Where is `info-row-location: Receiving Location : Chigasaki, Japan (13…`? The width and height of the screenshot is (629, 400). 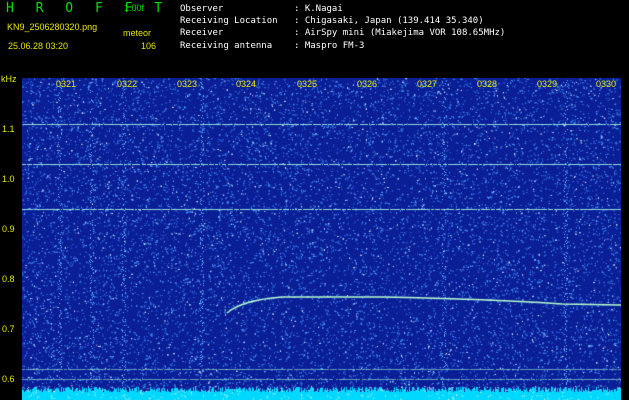 info-row-location: Receiving Location : Chigasaki, Japan (13… is located at coordinates (342, 21).